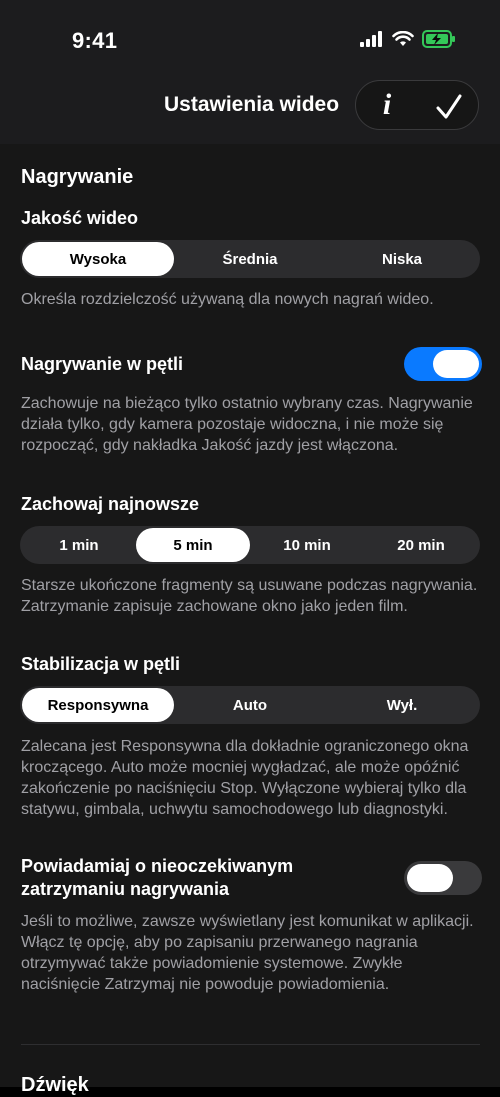 This screenshot has width=500, height=1097. What do you see at coordinates (125, 889) in the screenshot?
I see `notify-stop-label-line2: zatrzymaniu nagrywania` at bounding box center [125, 889].